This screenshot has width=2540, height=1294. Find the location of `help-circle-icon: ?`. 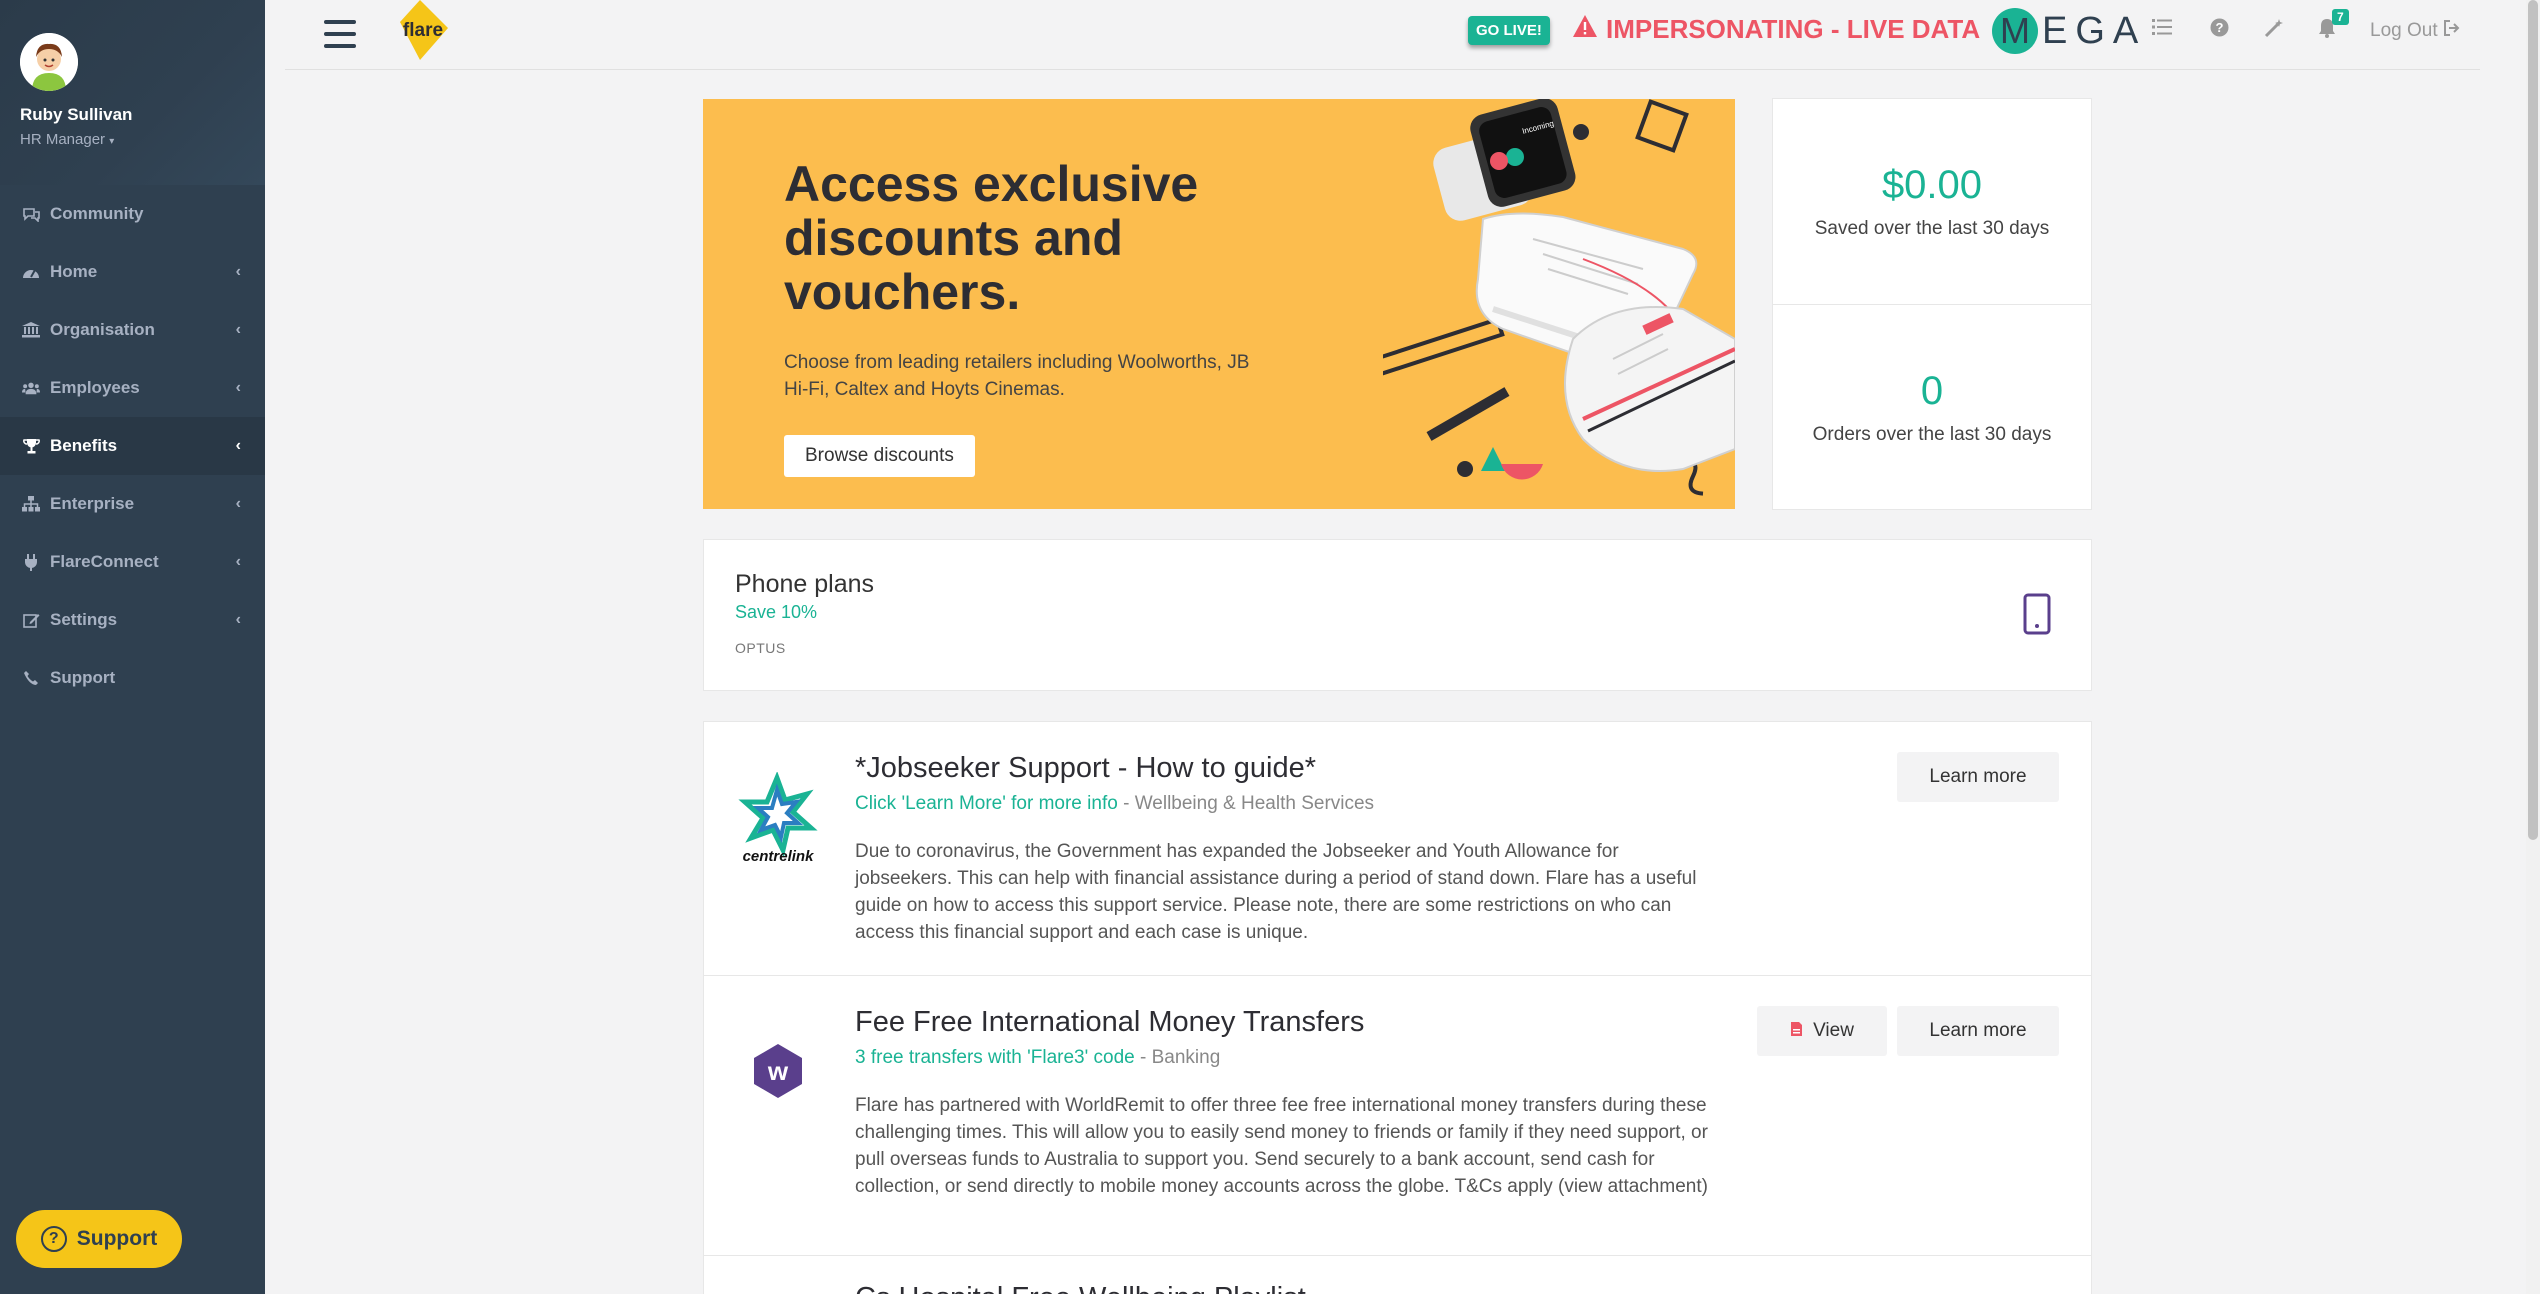

help-circle-icon: ? is located at coordinates (2219, 30).